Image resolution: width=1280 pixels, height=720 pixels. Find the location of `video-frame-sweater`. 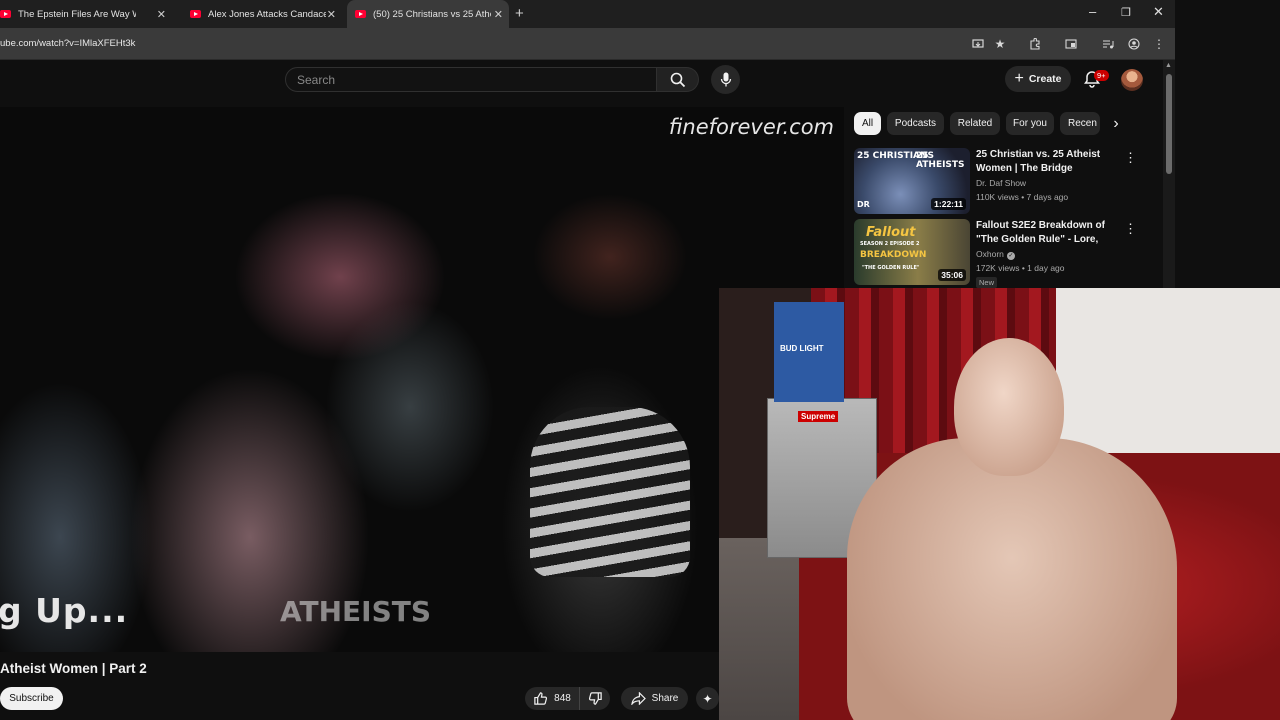

video-frame-sweater is located at coordinates (610, 492).